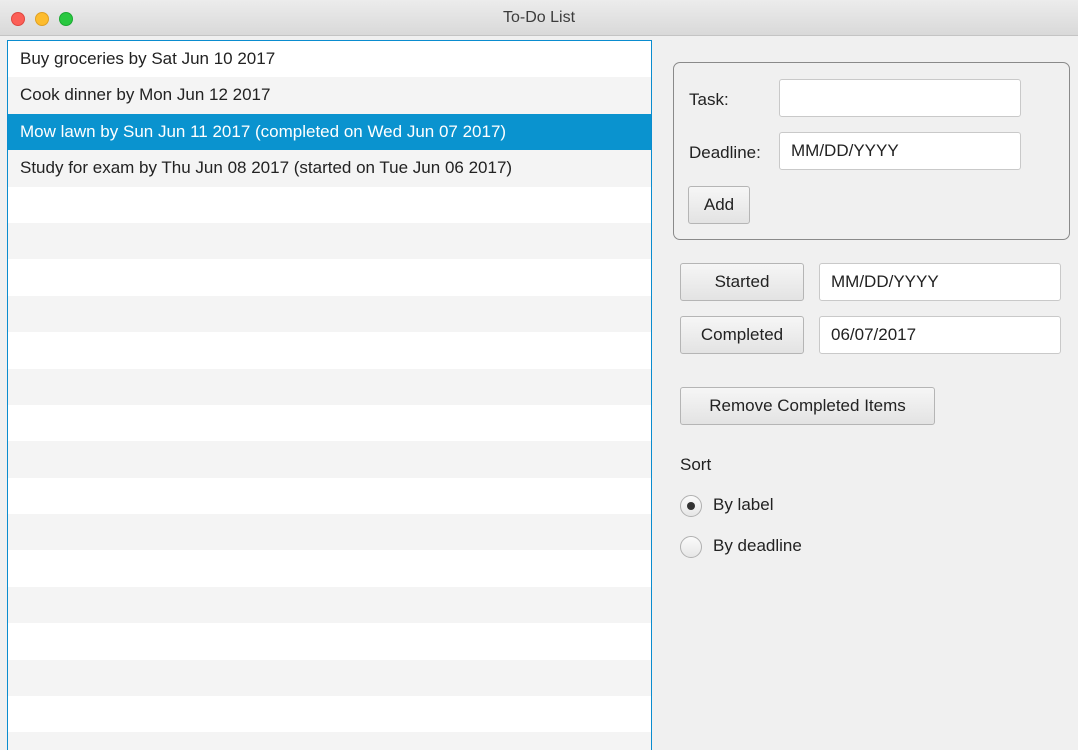  What do you see at coordinates (757, 545) in the screenshot?
I see `sort-by-deadline-text: By deadline` at bounding box center [757, 545].